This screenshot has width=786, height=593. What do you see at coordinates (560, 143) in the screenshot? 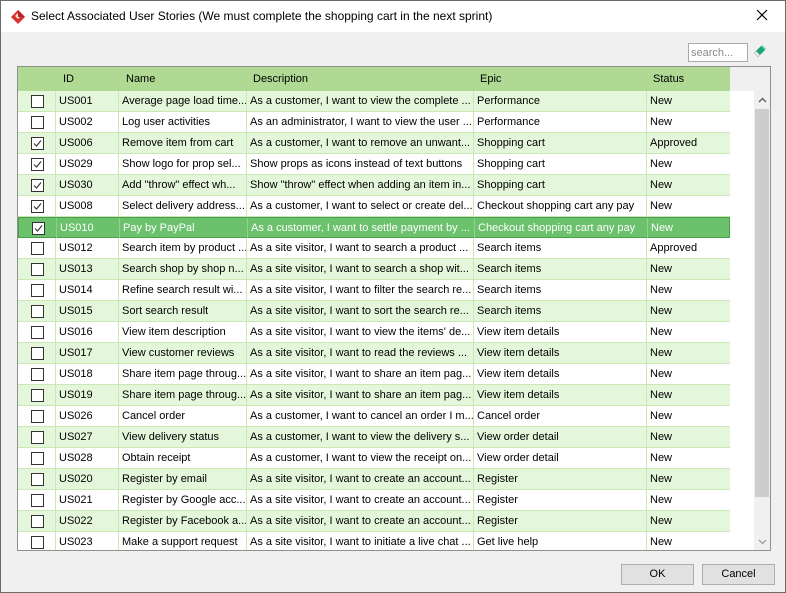
I see `row-epic: Shopping cart` at bounding box center [560, 143].